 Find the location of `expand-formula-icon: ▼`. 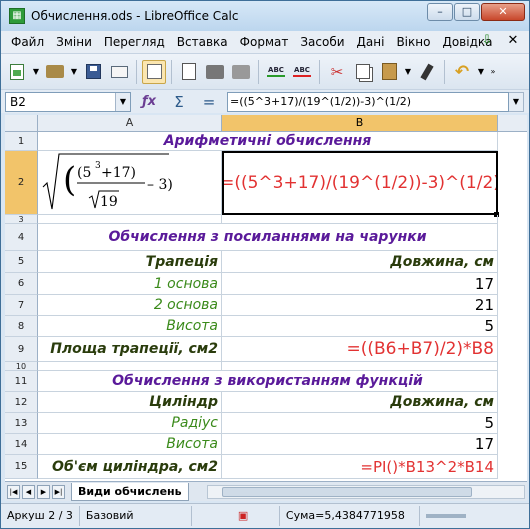

expand-formula-icon: ▼ is located at coordinates (516, 101).